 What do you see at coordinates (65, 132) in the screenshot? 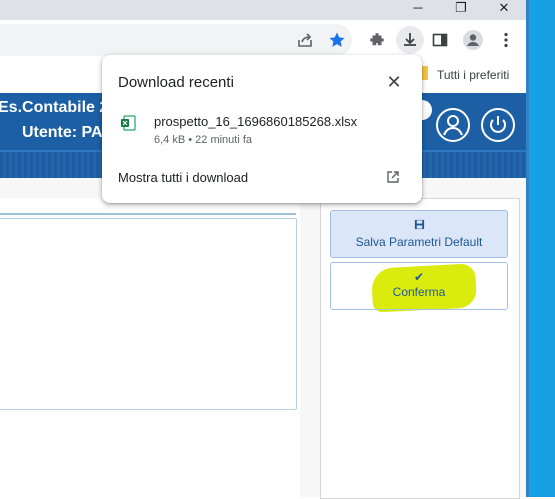
I see `user-label: Utente: PAI` at bounding box center [65, 132].